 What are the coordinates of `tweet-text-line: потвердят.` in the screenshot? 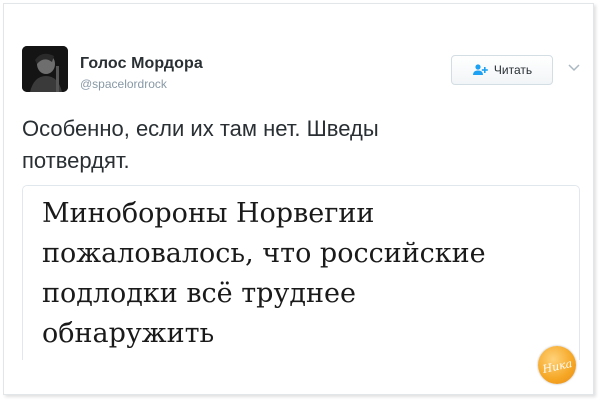 It's located at (76, 160).